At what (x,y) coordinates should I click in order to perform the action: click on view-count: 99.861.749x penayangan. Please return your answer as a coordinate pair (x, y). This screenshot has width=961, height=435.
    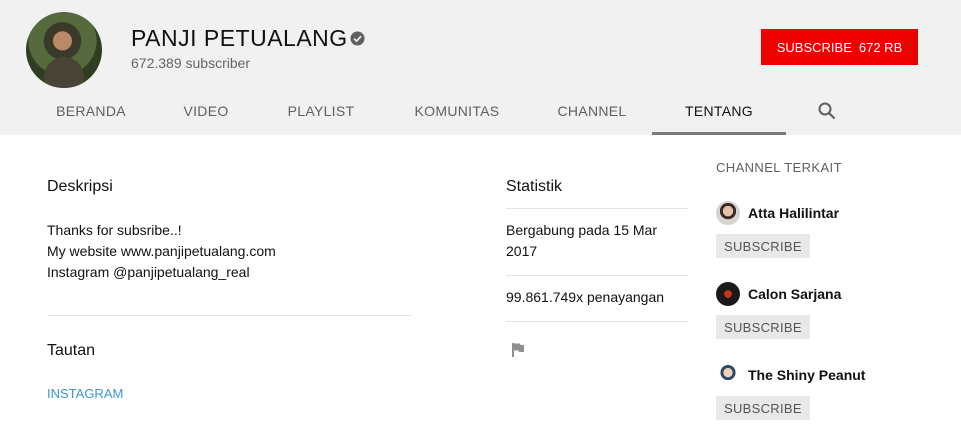
    Looking at the image, I should click on (585, 297).